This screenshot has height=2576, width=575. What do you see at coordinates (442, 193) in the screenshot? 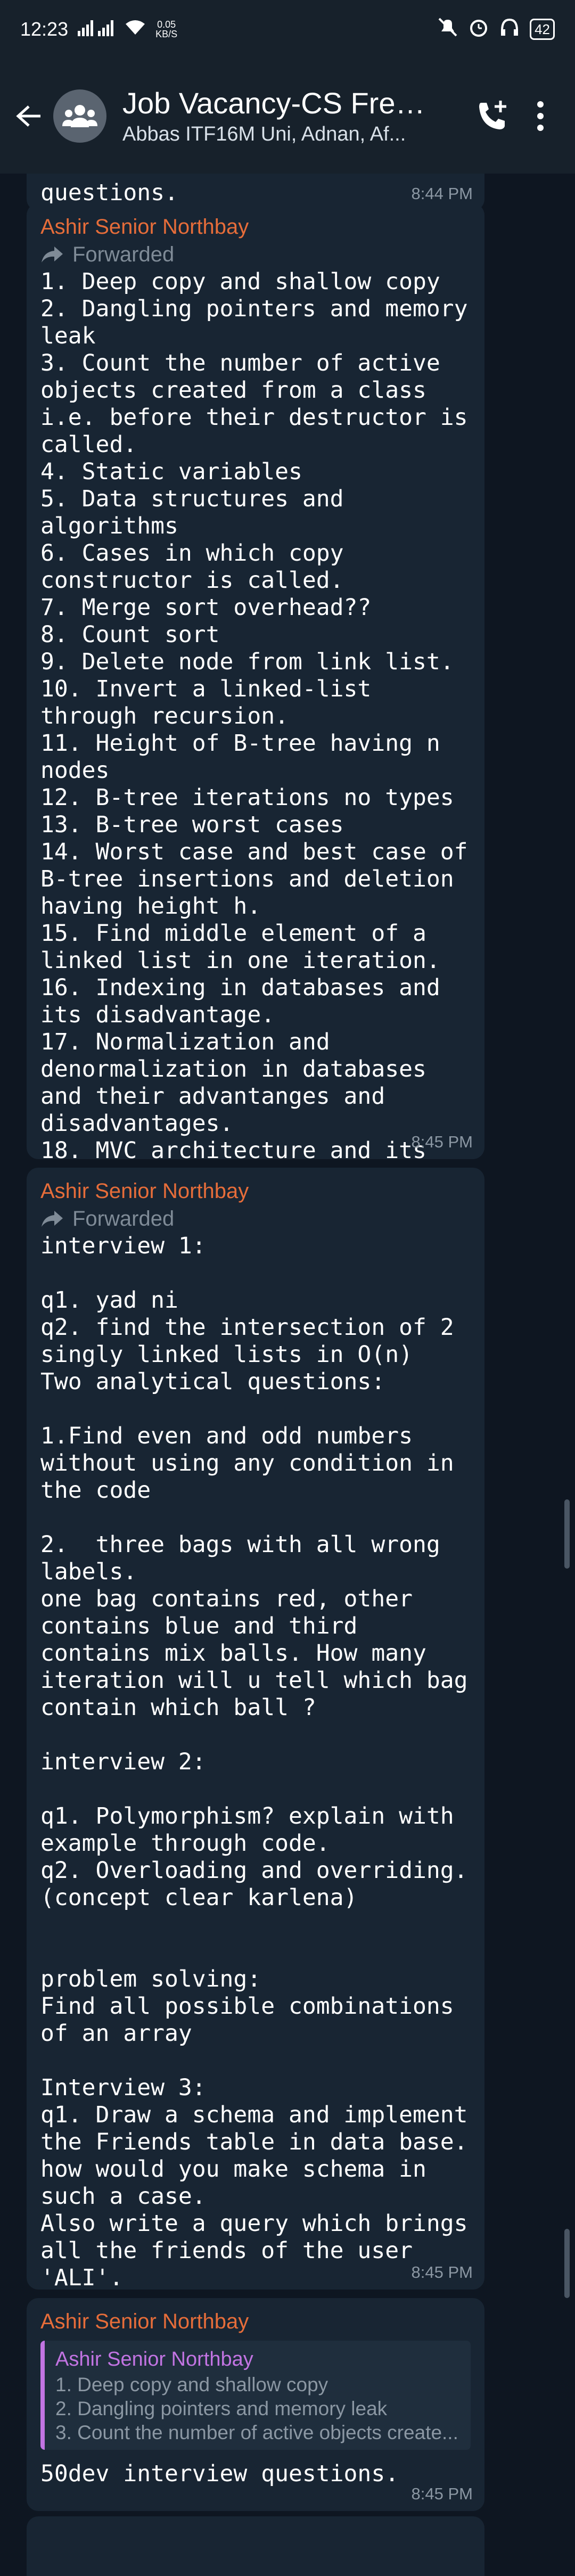
I see `message-time: 8:44 PM` at bounding box center [442, 193].